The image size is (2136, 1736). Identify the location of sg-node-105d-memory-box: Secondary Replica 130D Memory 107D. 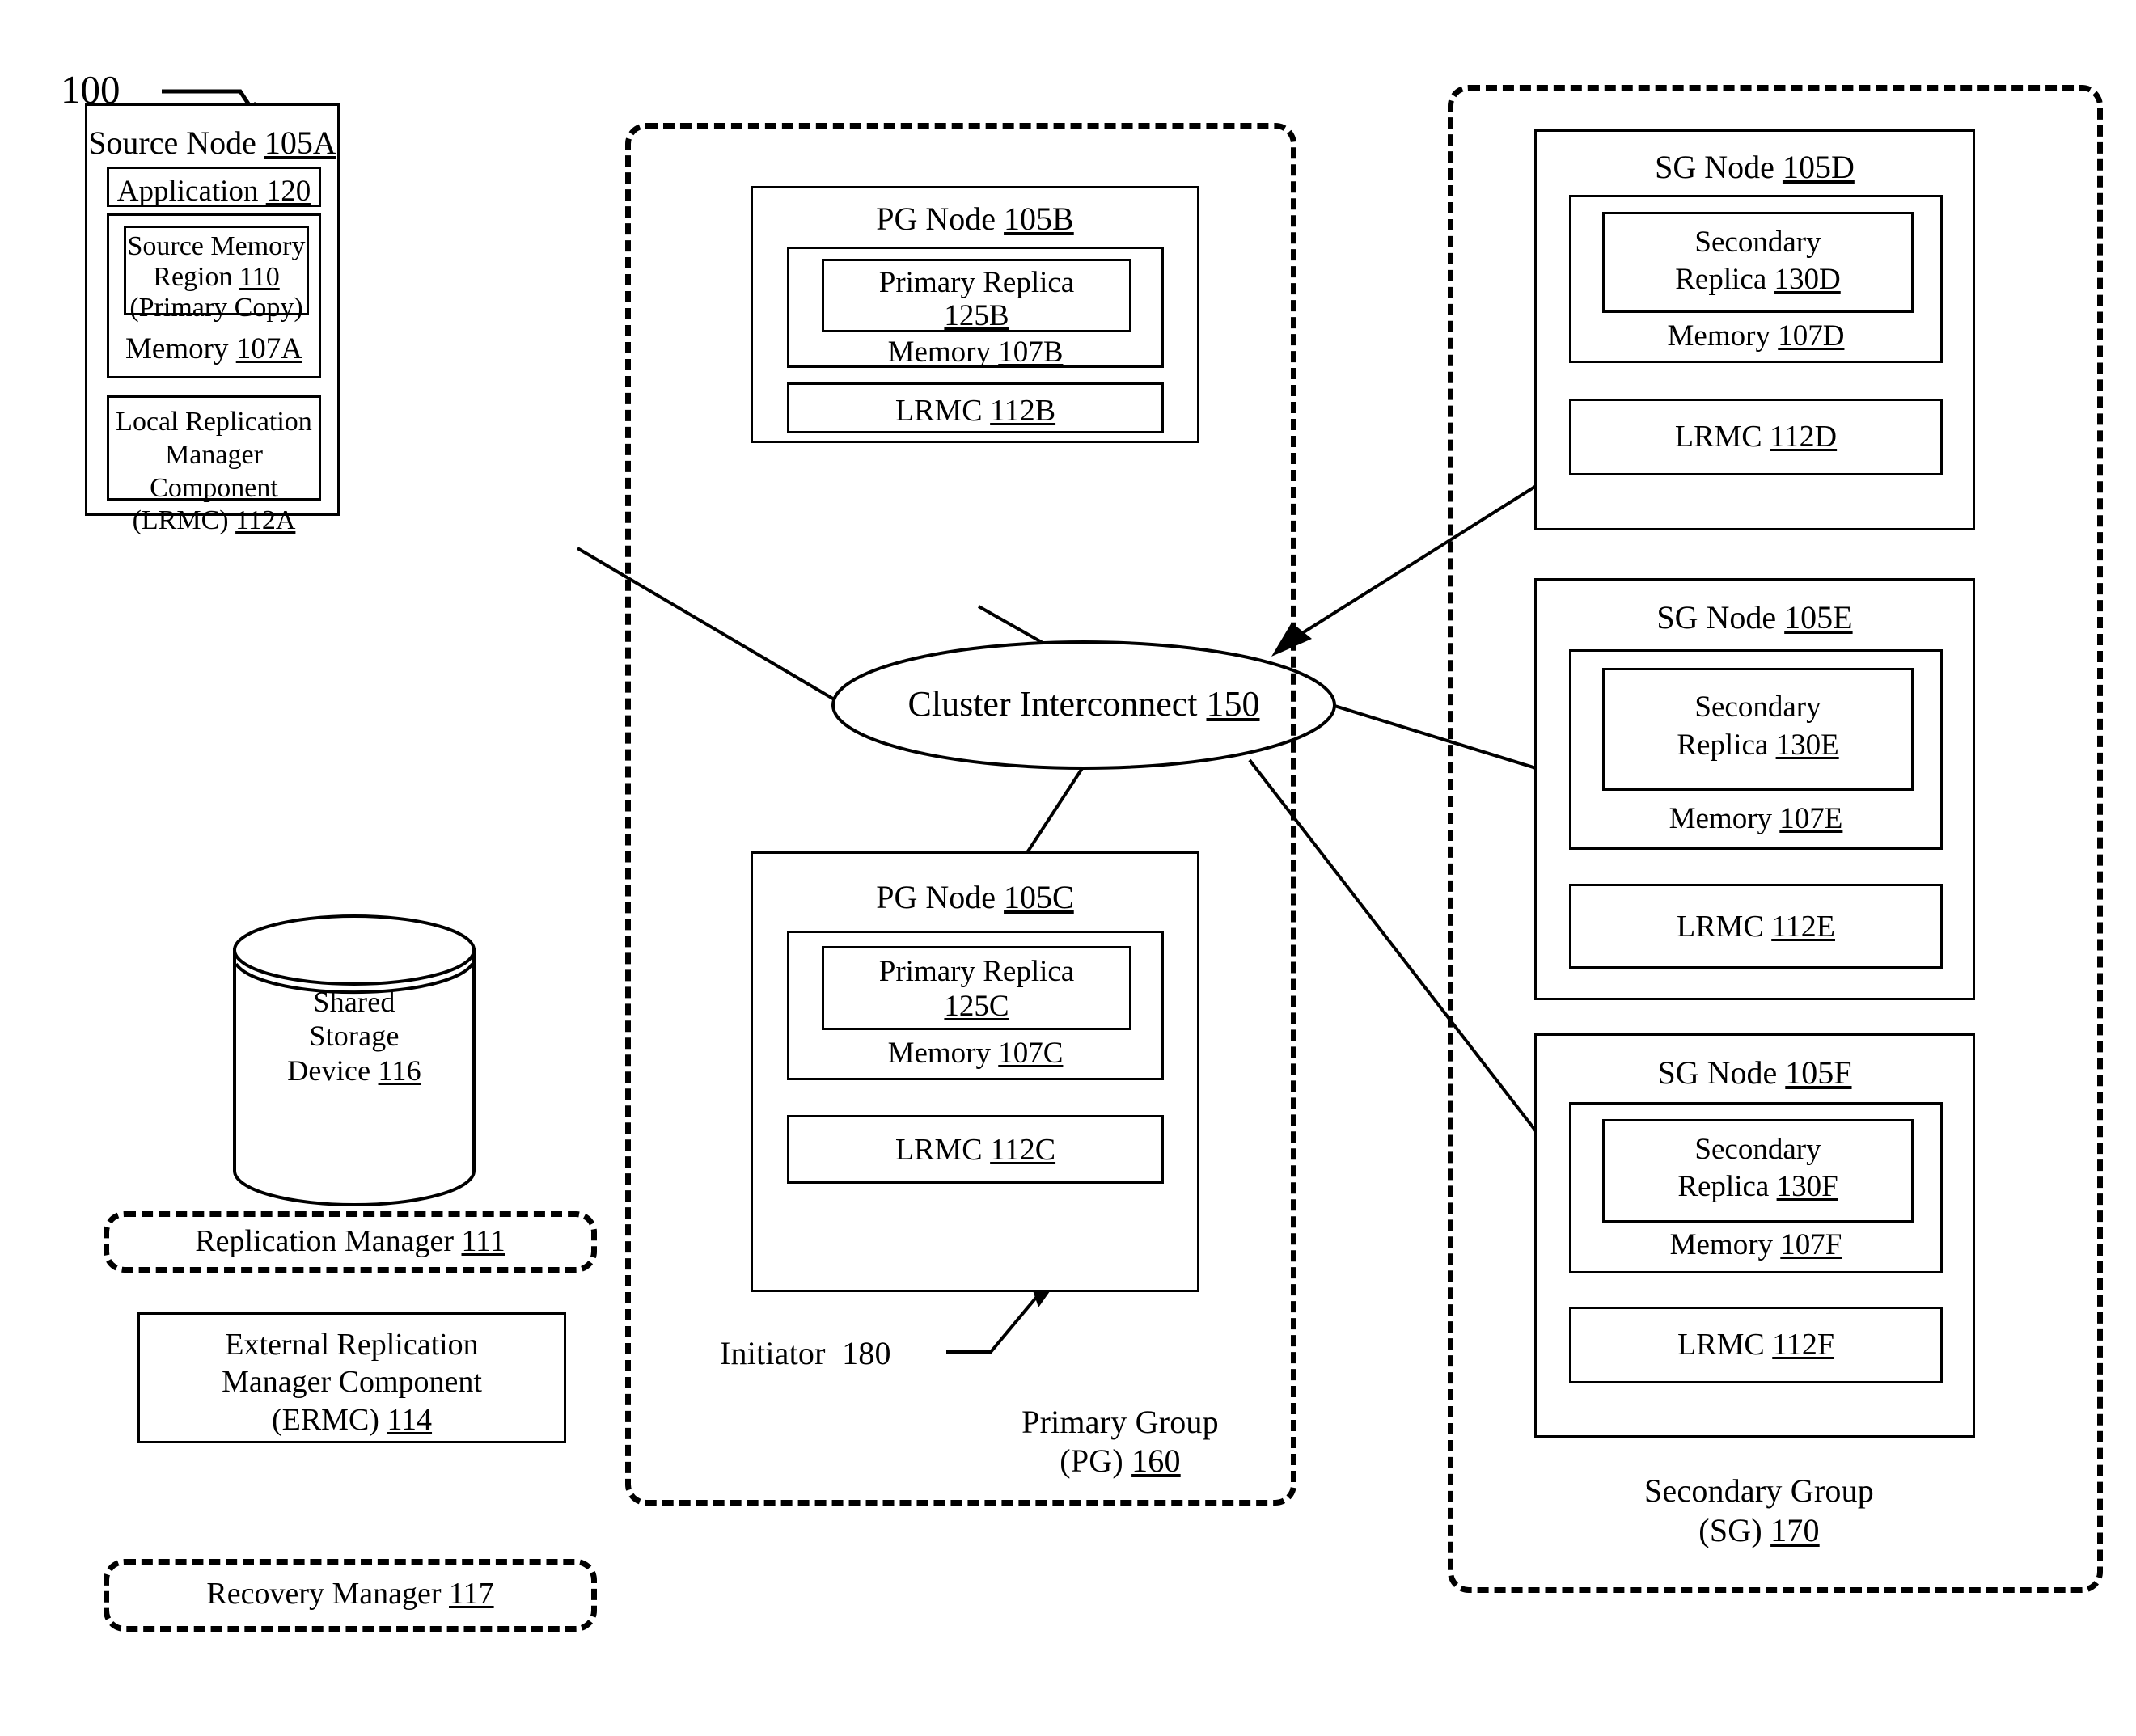
(1756, 279).